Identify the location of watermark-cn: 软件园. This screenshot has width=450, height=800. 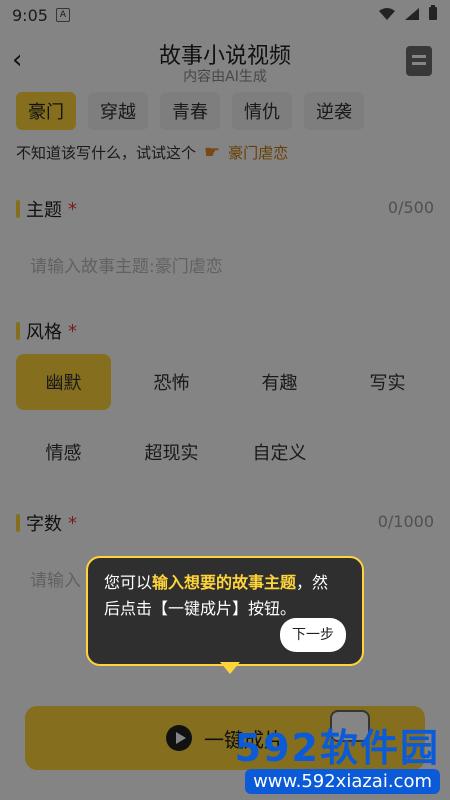
(379, 748).